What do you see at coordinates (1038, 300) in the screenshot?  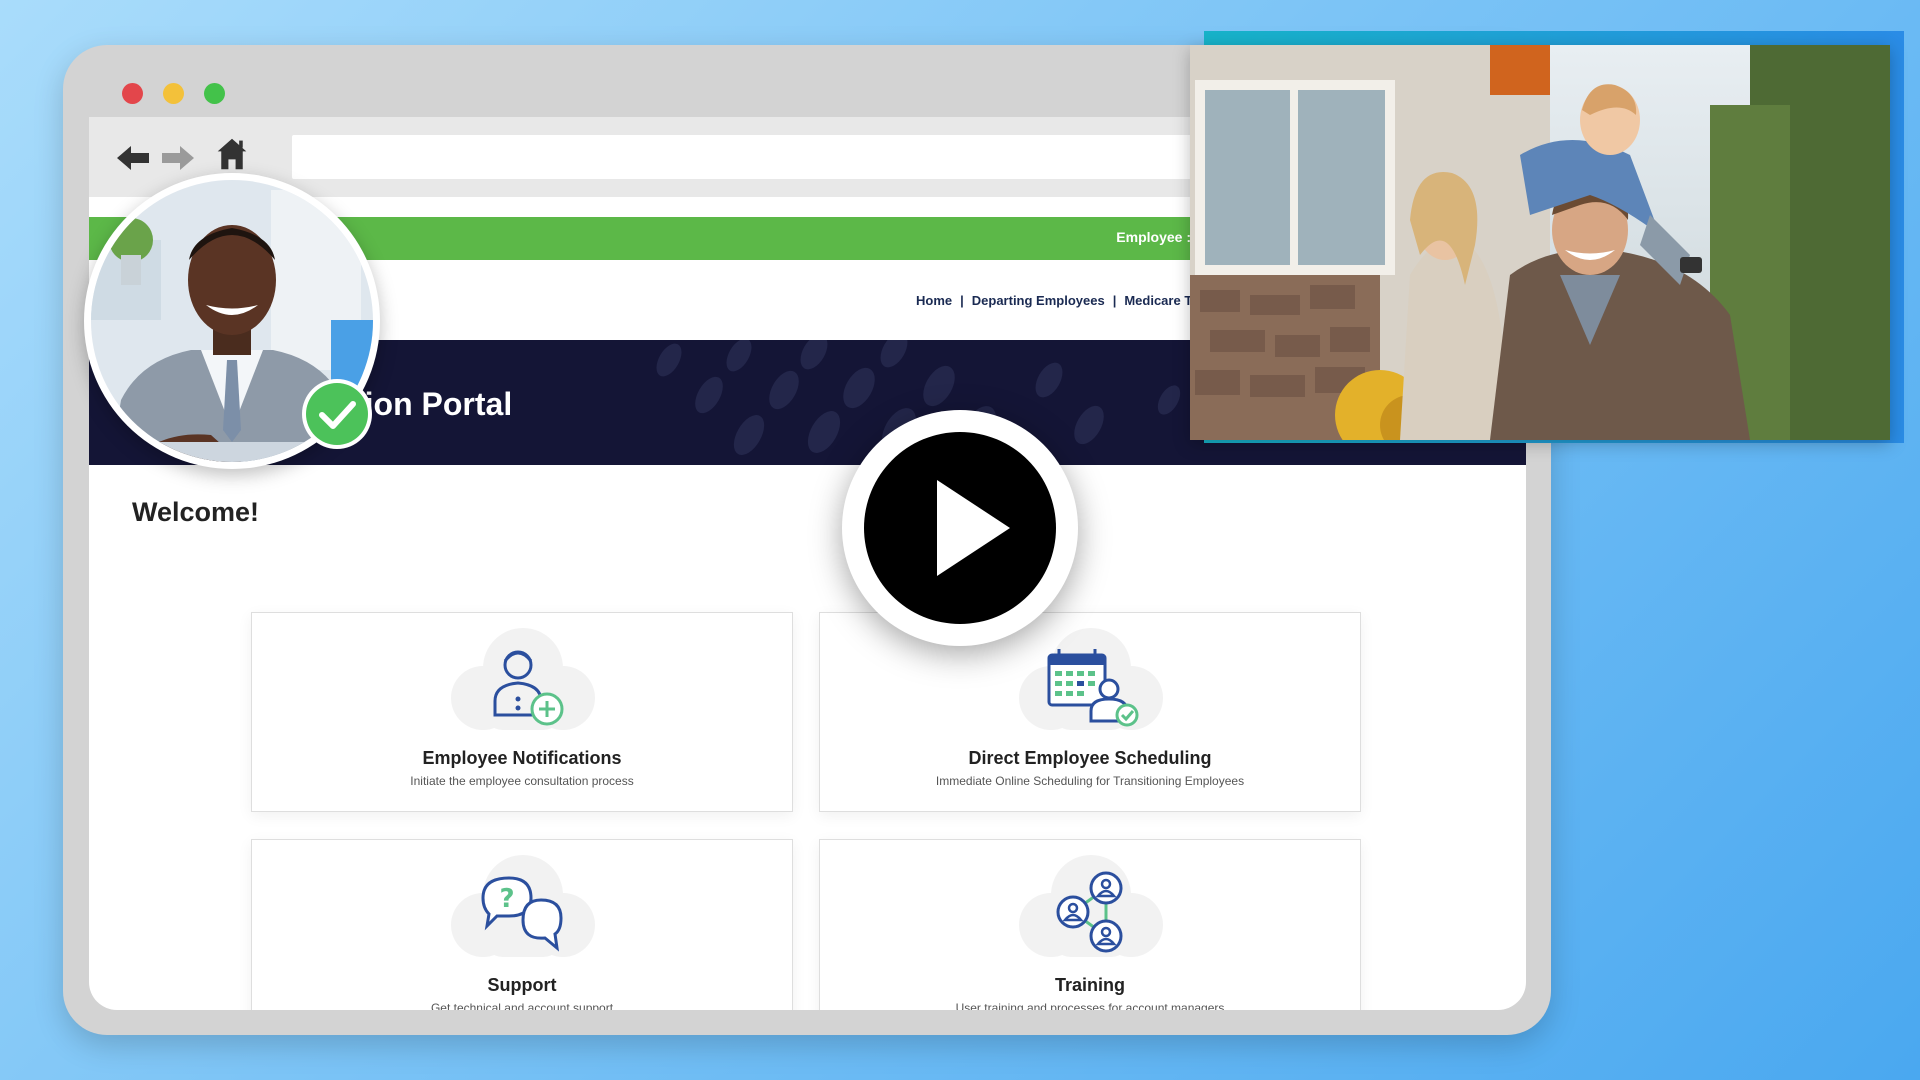 I see `menu-departing-employees: Departing Employees` at bounding box center [1038, 300].